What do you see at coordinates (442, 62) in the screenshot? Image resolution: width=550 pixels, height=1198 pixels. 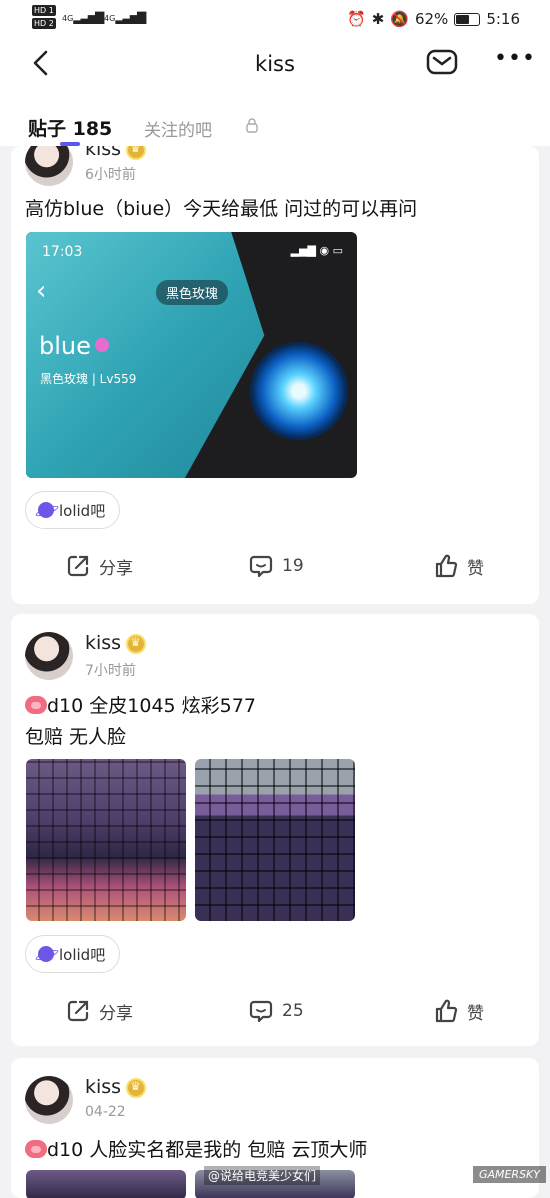 I see `message-icon` at bounding box center [442, 62].